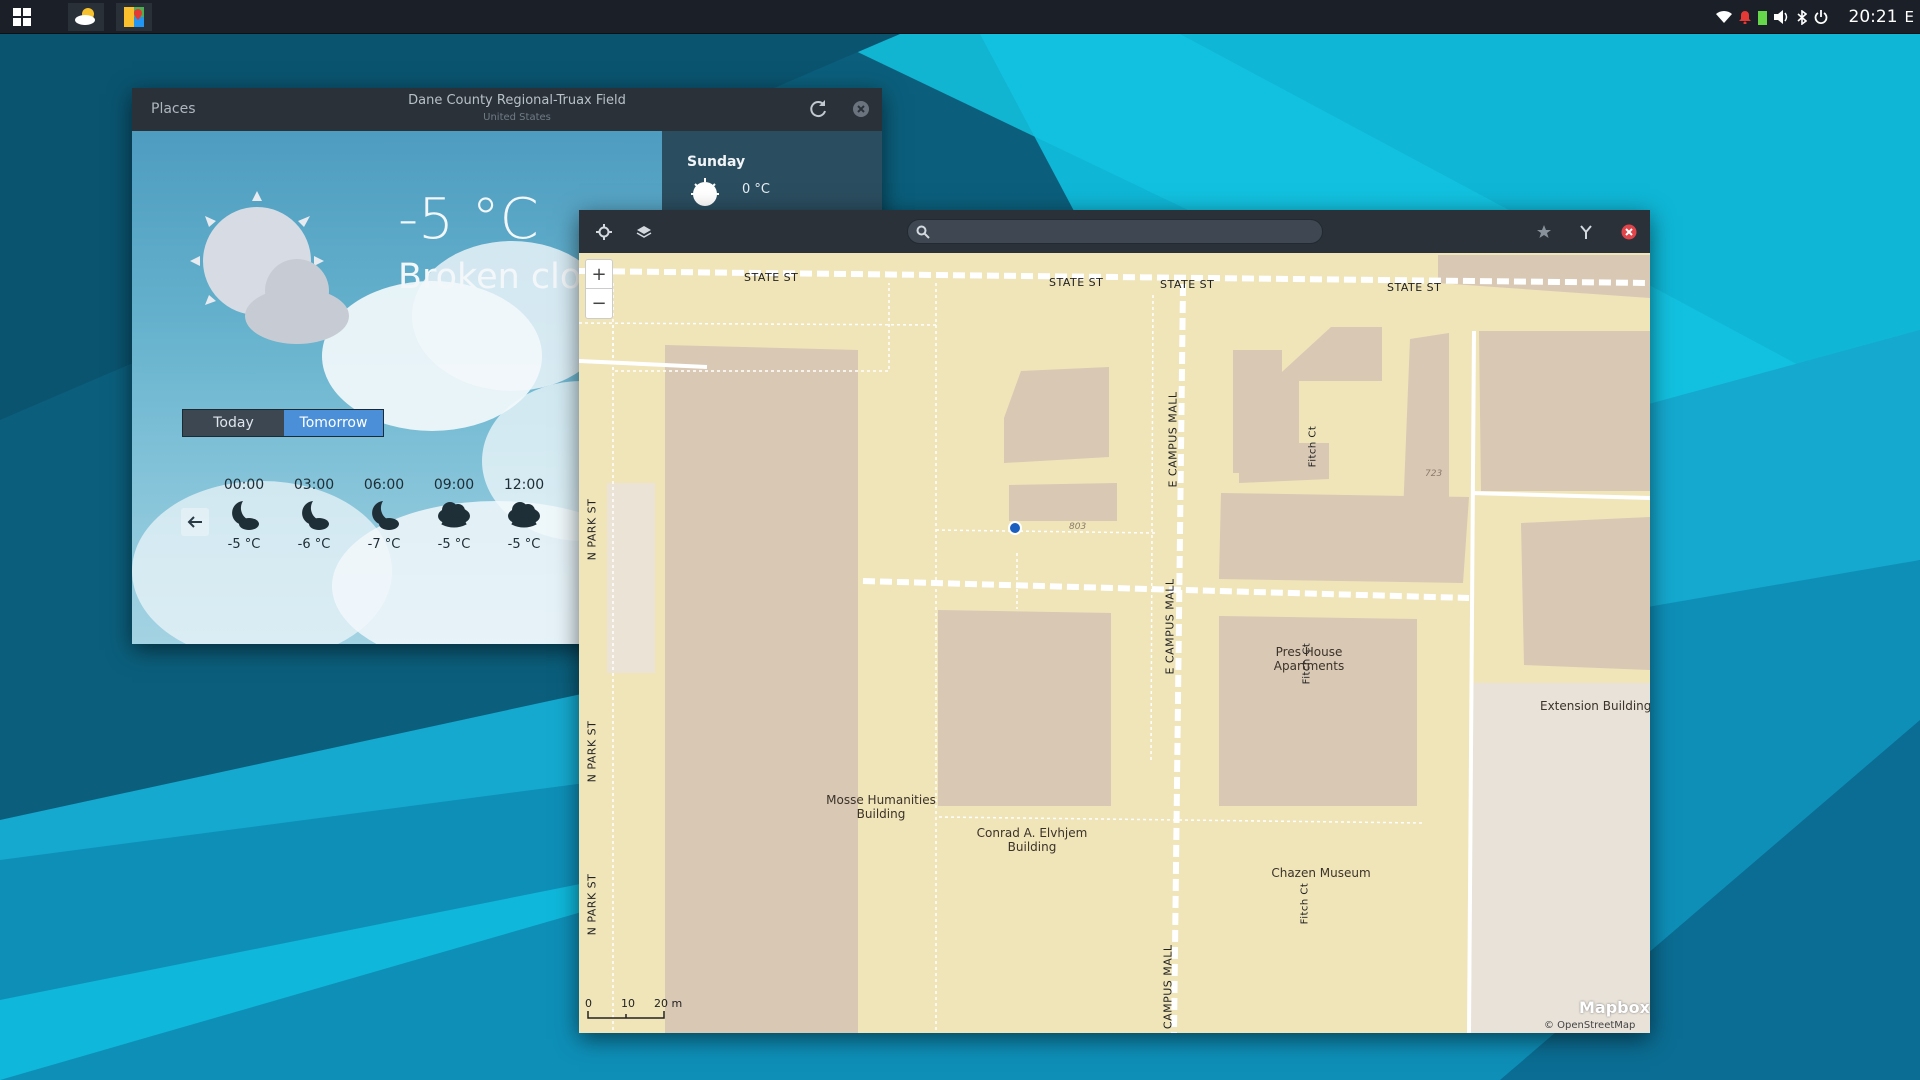  I want to click on bluetooth-icon, so click(1801, 17).